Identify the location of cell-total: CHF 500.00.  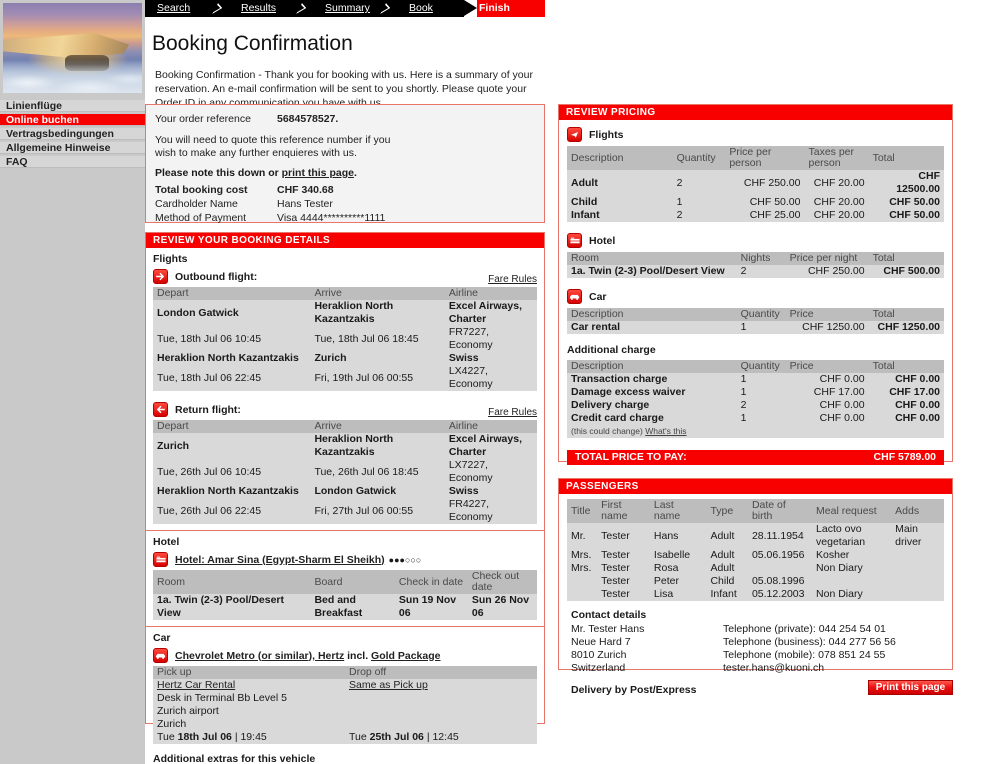
(906, 271).